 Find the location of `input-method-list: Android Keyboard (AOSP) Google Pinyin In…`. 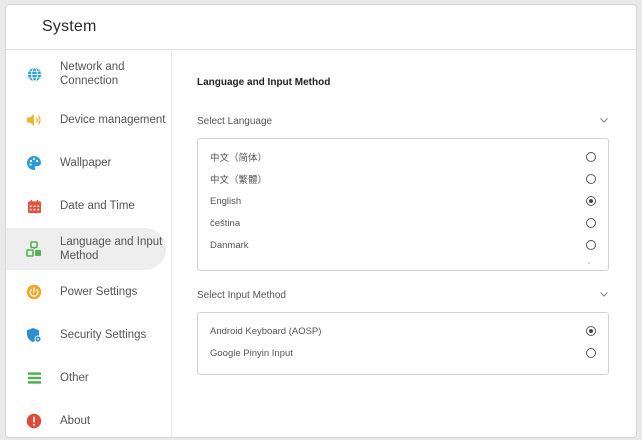

input-method-list: Android Keyboard (AOSP) Google Pinyin In… is located at coordinates (403, 343).